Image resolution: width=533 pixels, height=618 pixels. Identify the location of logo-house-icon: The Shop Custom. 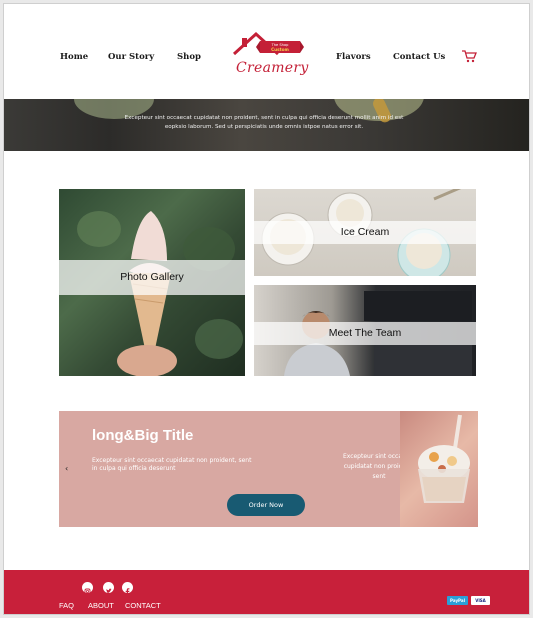
(268, 43).